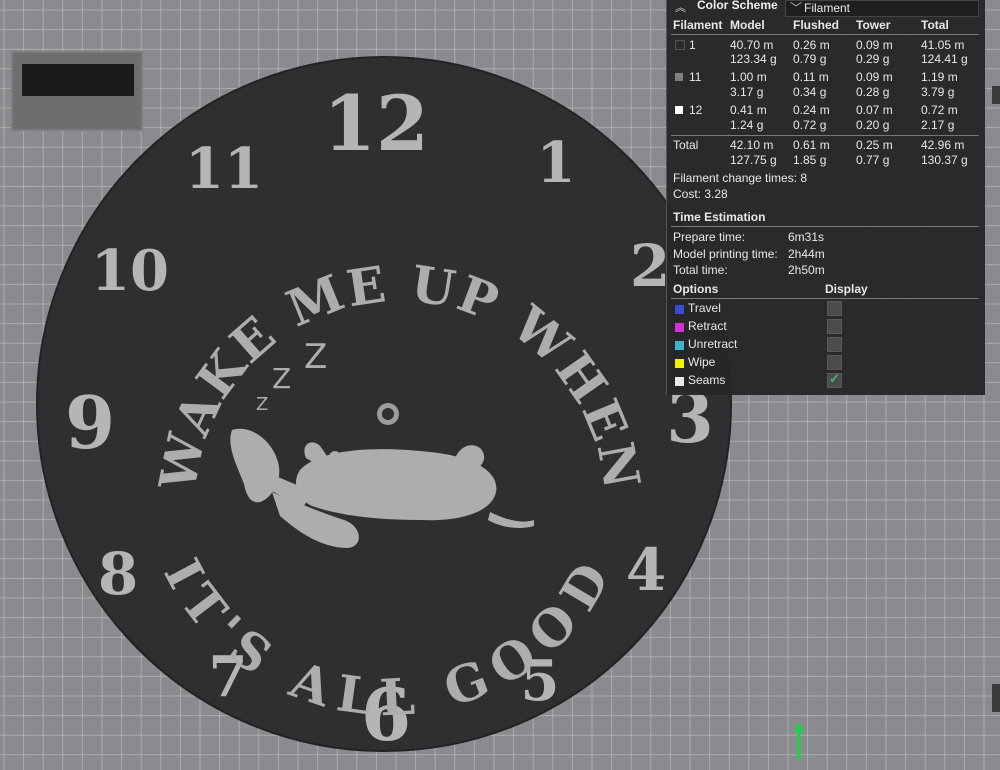 Image resolution: width=1000 pixels, height=770 pixels. I want to click on flushed-m: 0.11 m, so click(811, 77).